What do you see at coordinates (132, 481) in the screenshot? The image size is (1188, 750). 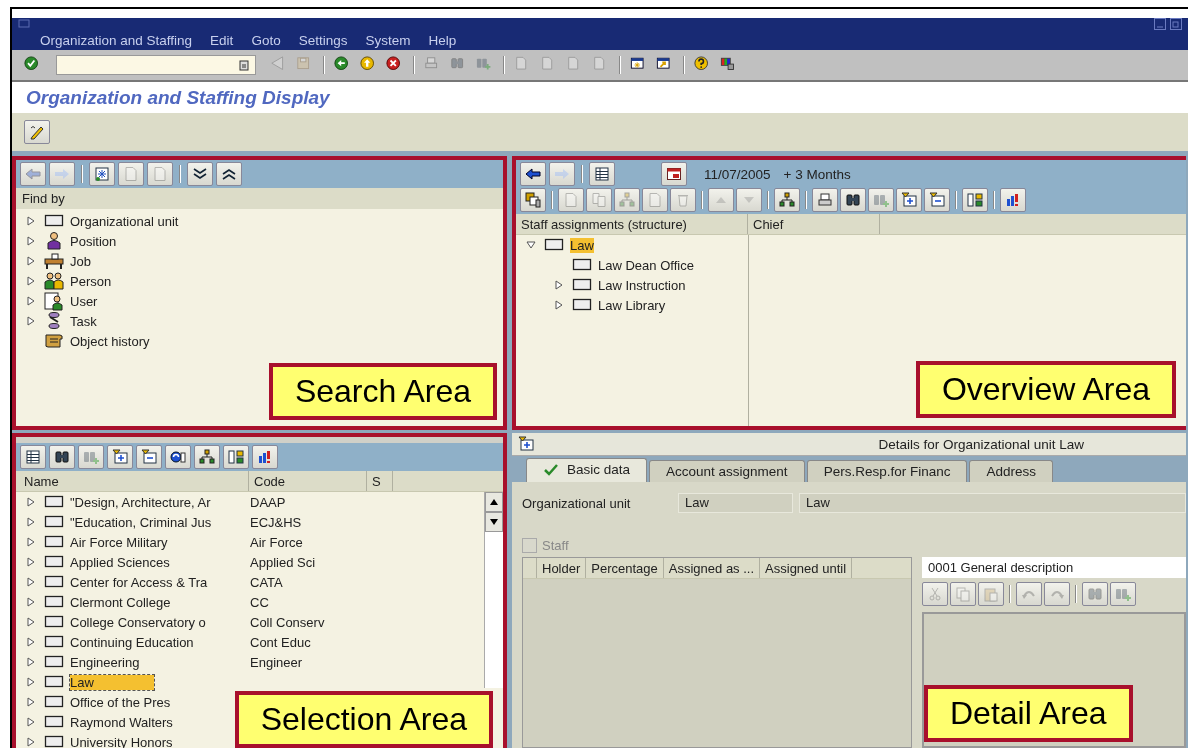 I see `column-header: Name` at bounding box center [132, 481].